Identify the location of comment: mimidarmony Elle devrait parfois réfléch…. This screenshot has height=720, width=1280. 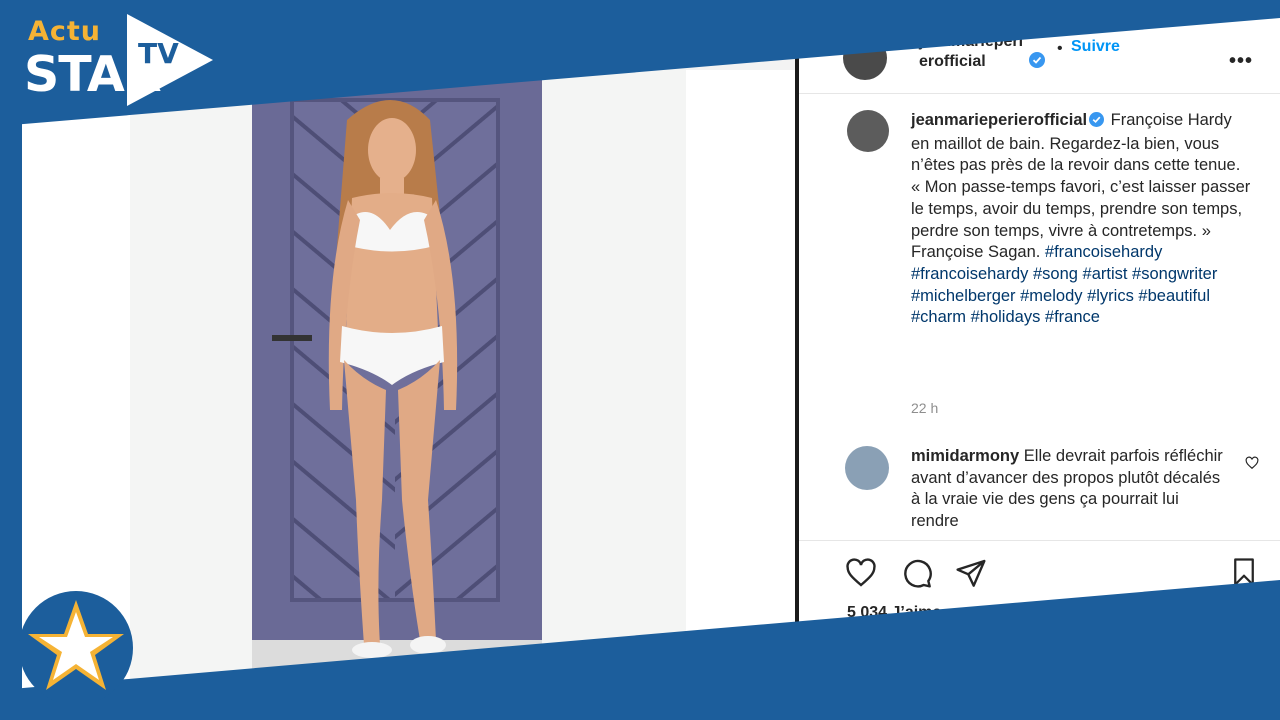
(1071, 489).